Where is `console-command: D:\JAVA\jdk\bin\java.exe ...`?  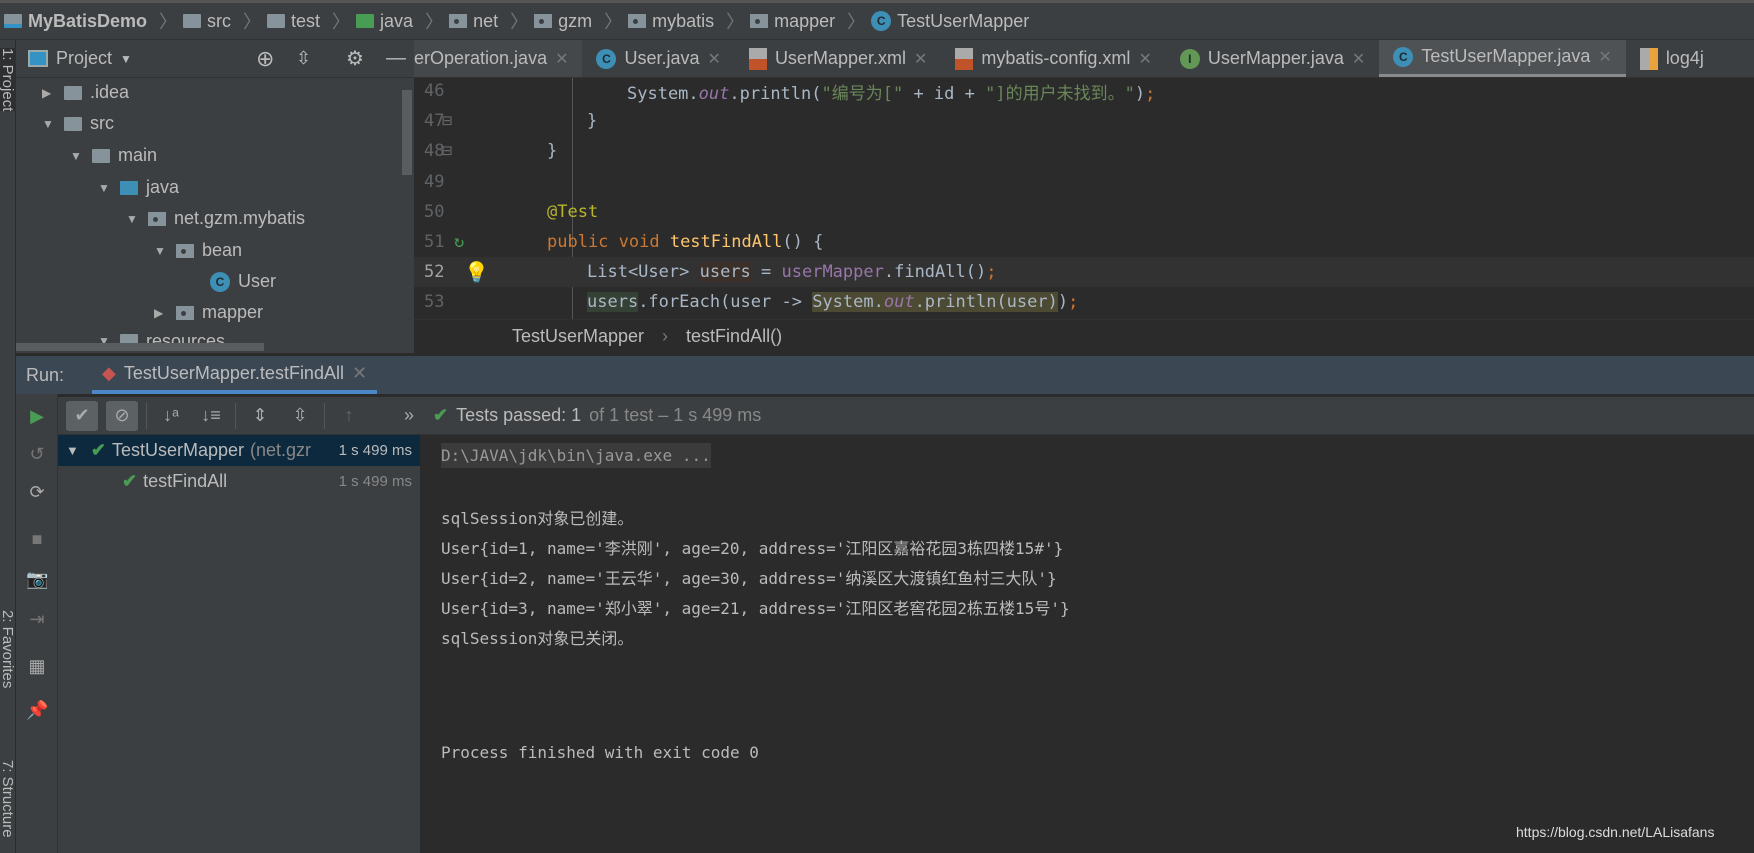 console-command: D:\JAVA\jdk\bin\java.exe ... is located at coordinates (576, 455).